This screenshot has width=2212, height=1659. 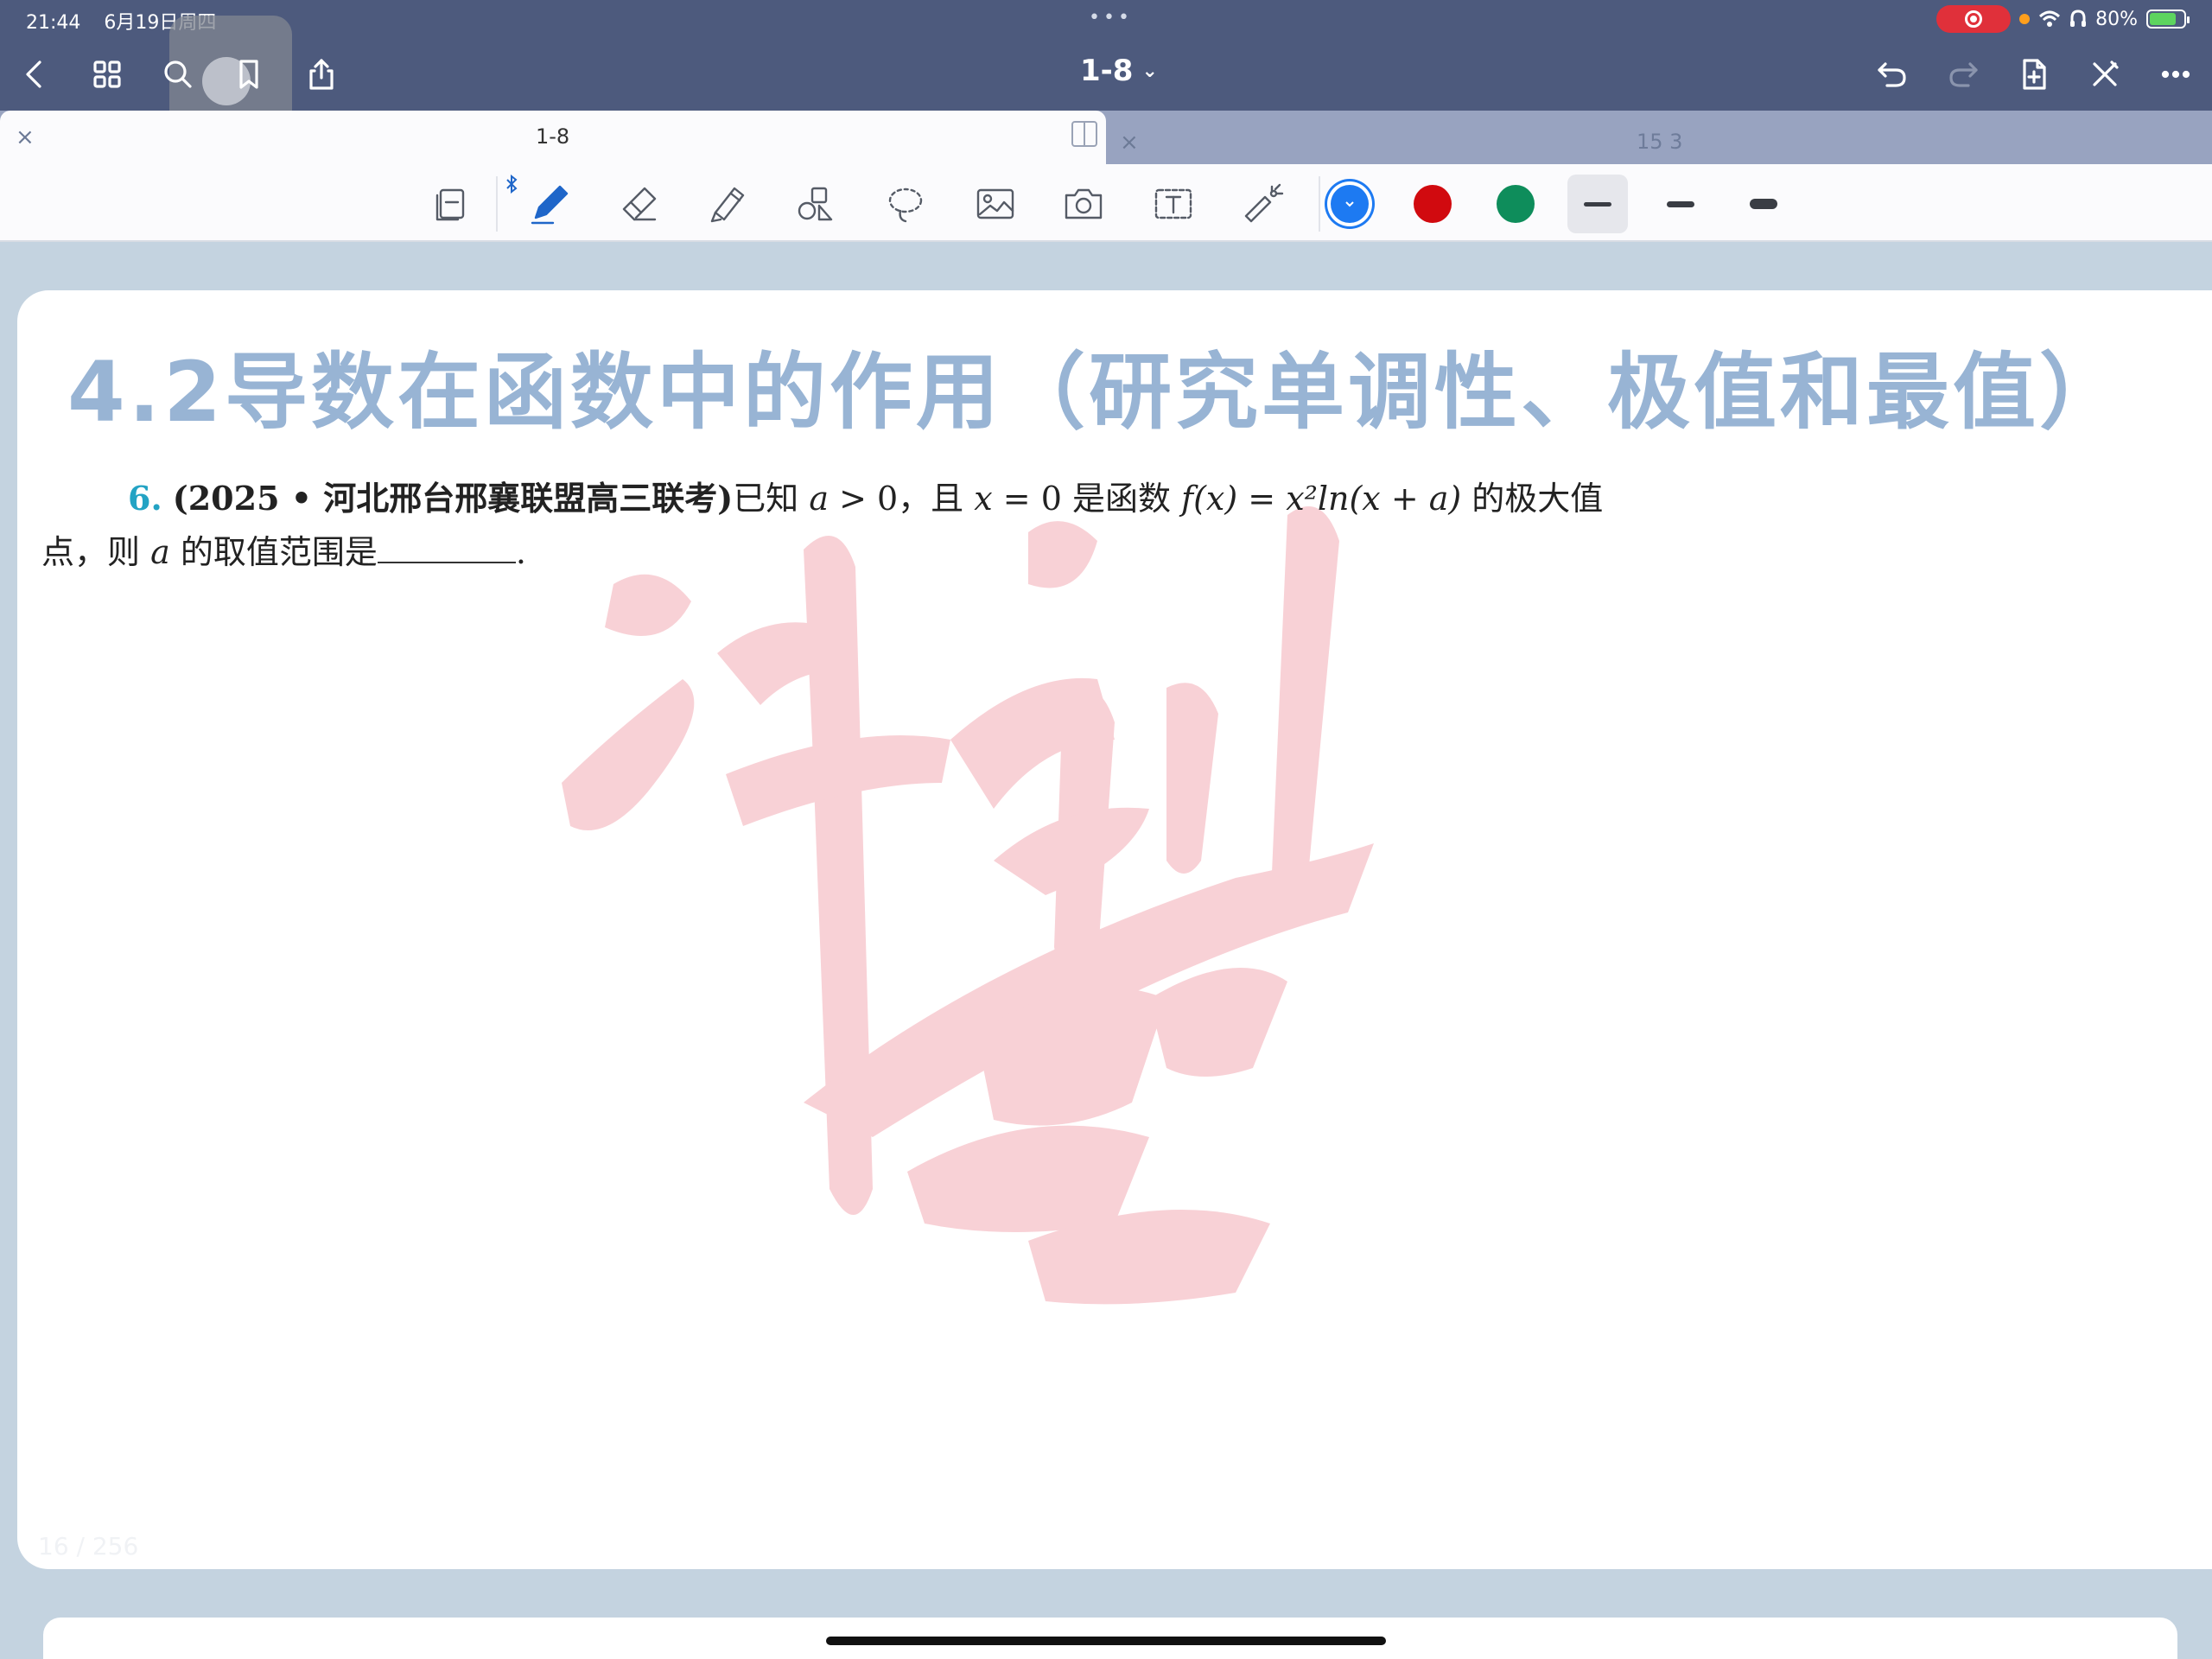 I want to click on more-icon, so click(x=2175, y=74).